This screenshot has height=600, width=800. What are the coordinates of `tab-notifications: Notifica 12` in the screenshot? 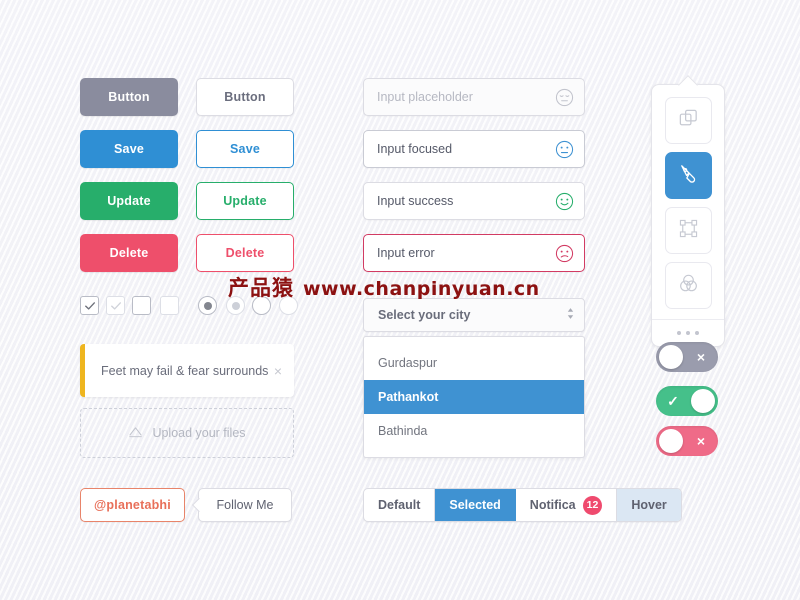 It's located at (567, 505).